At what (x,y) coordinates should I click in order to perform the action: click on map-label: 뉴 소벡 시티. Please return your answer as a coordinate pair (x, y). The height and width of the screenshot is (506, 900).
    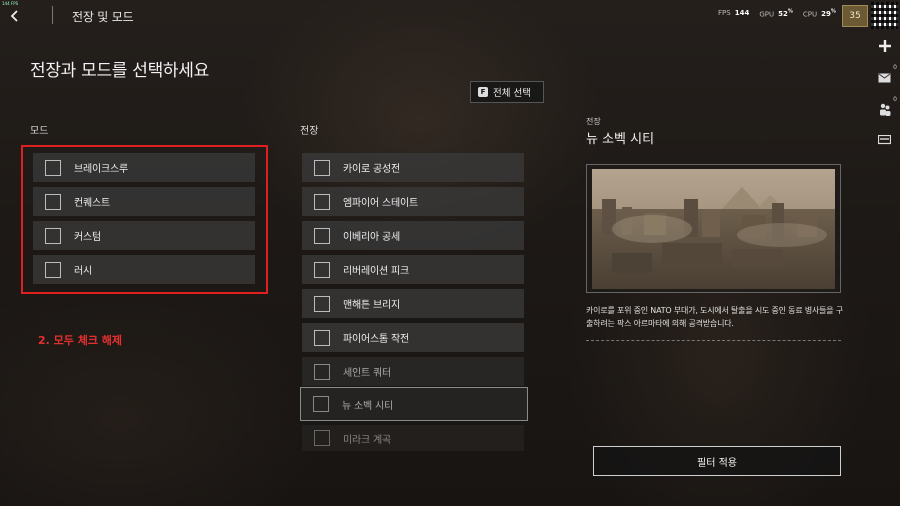
    Looking at the image, I should click on (367, 406).